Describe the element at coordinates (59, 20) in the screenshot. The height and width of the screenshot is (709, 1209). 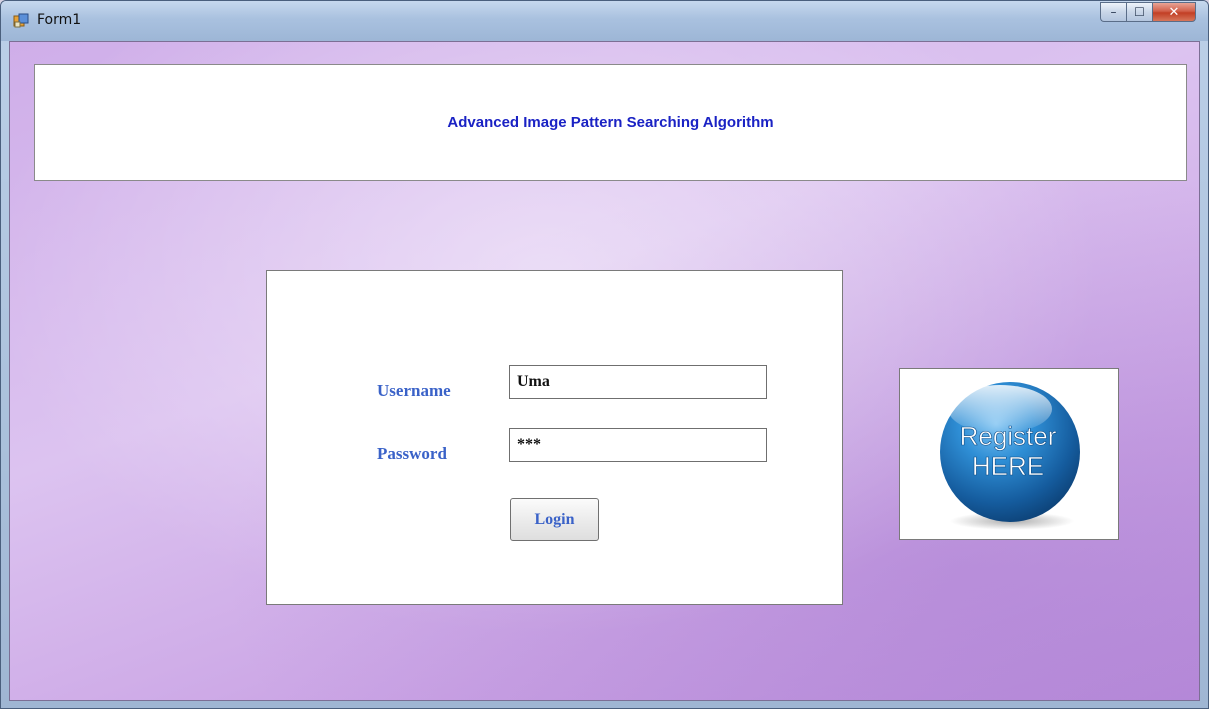
I see `window-title: Form1` at that location.